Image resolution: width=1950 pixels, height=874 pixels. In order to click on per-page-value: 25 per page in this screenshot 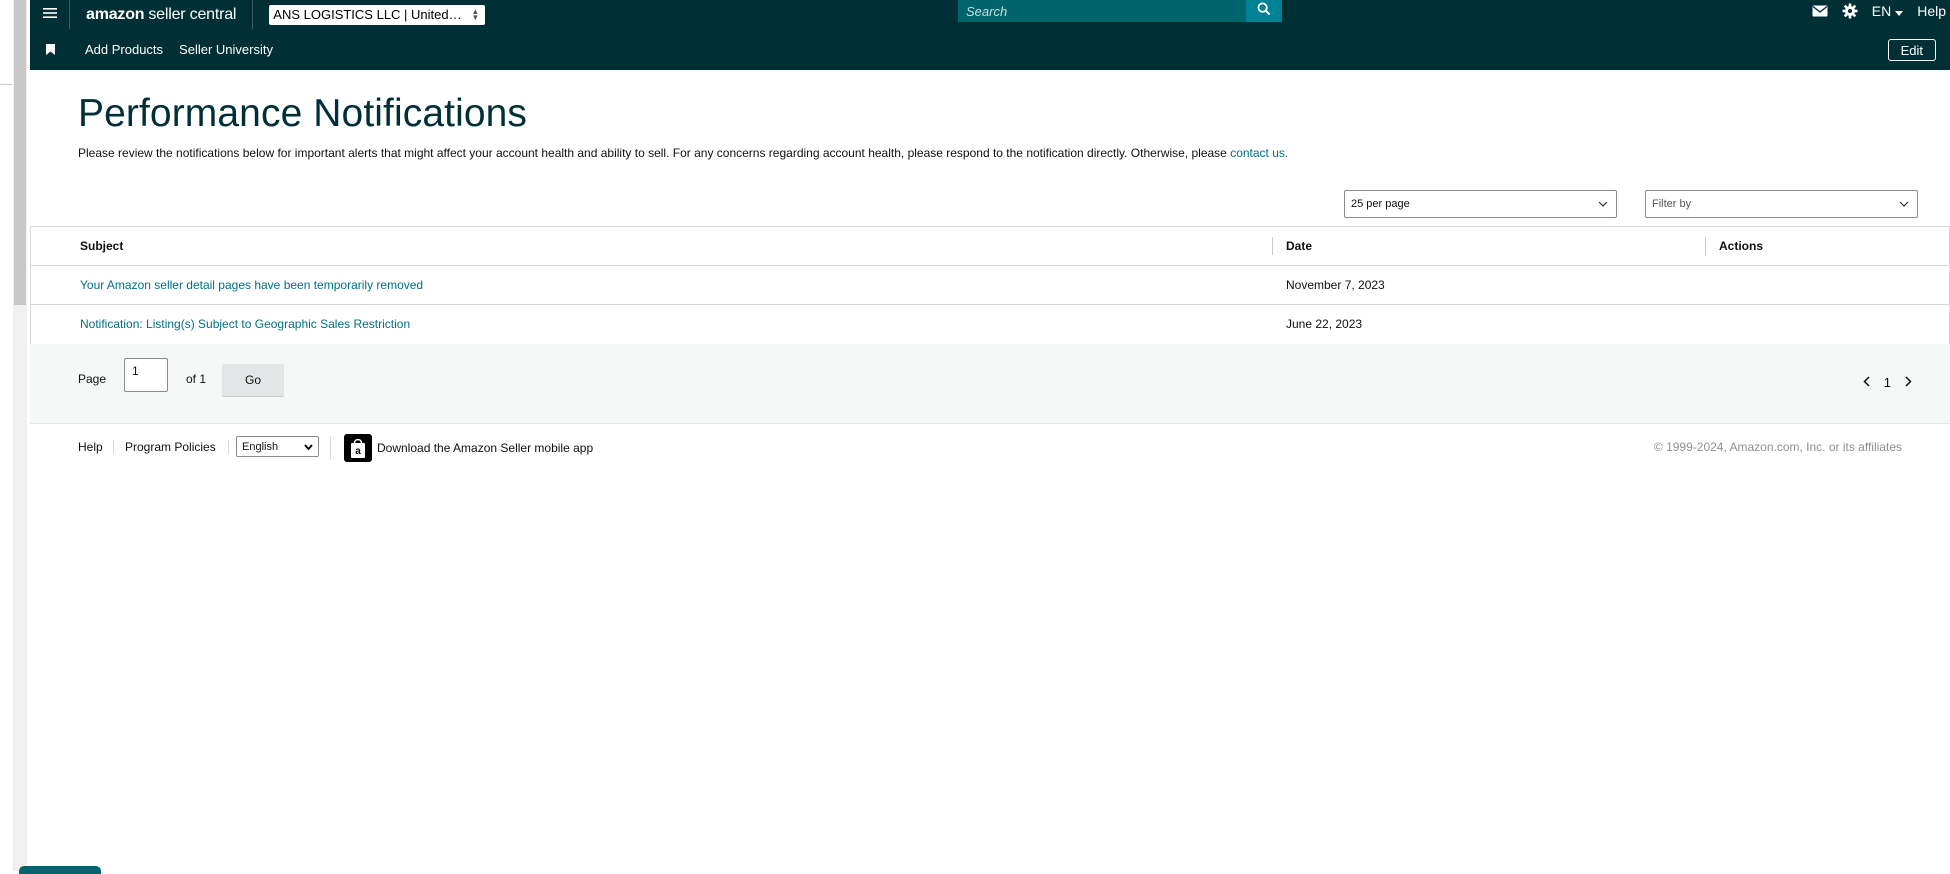, I will do `click(1380, 204)`.